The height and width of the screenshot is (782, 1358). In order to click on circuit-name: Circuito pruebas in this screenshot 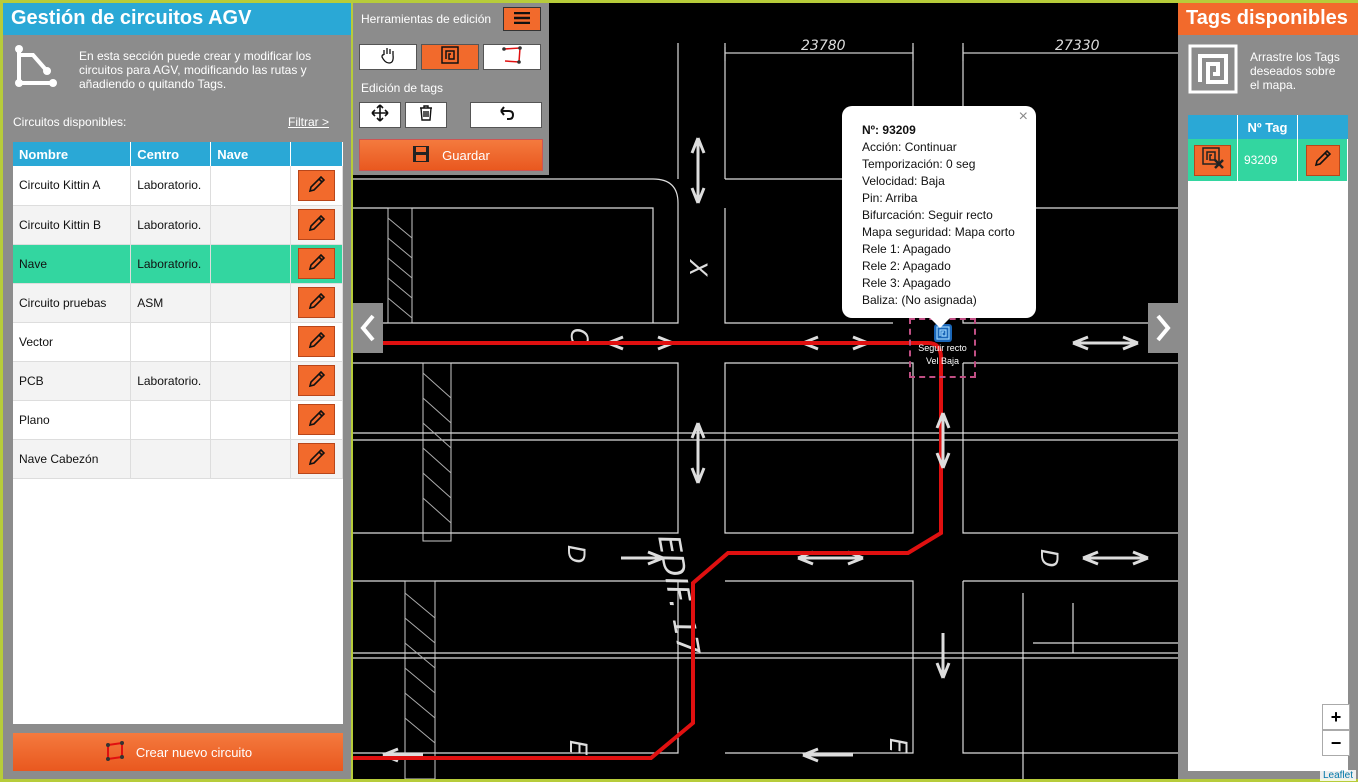, I will do `click(72, 303)`.